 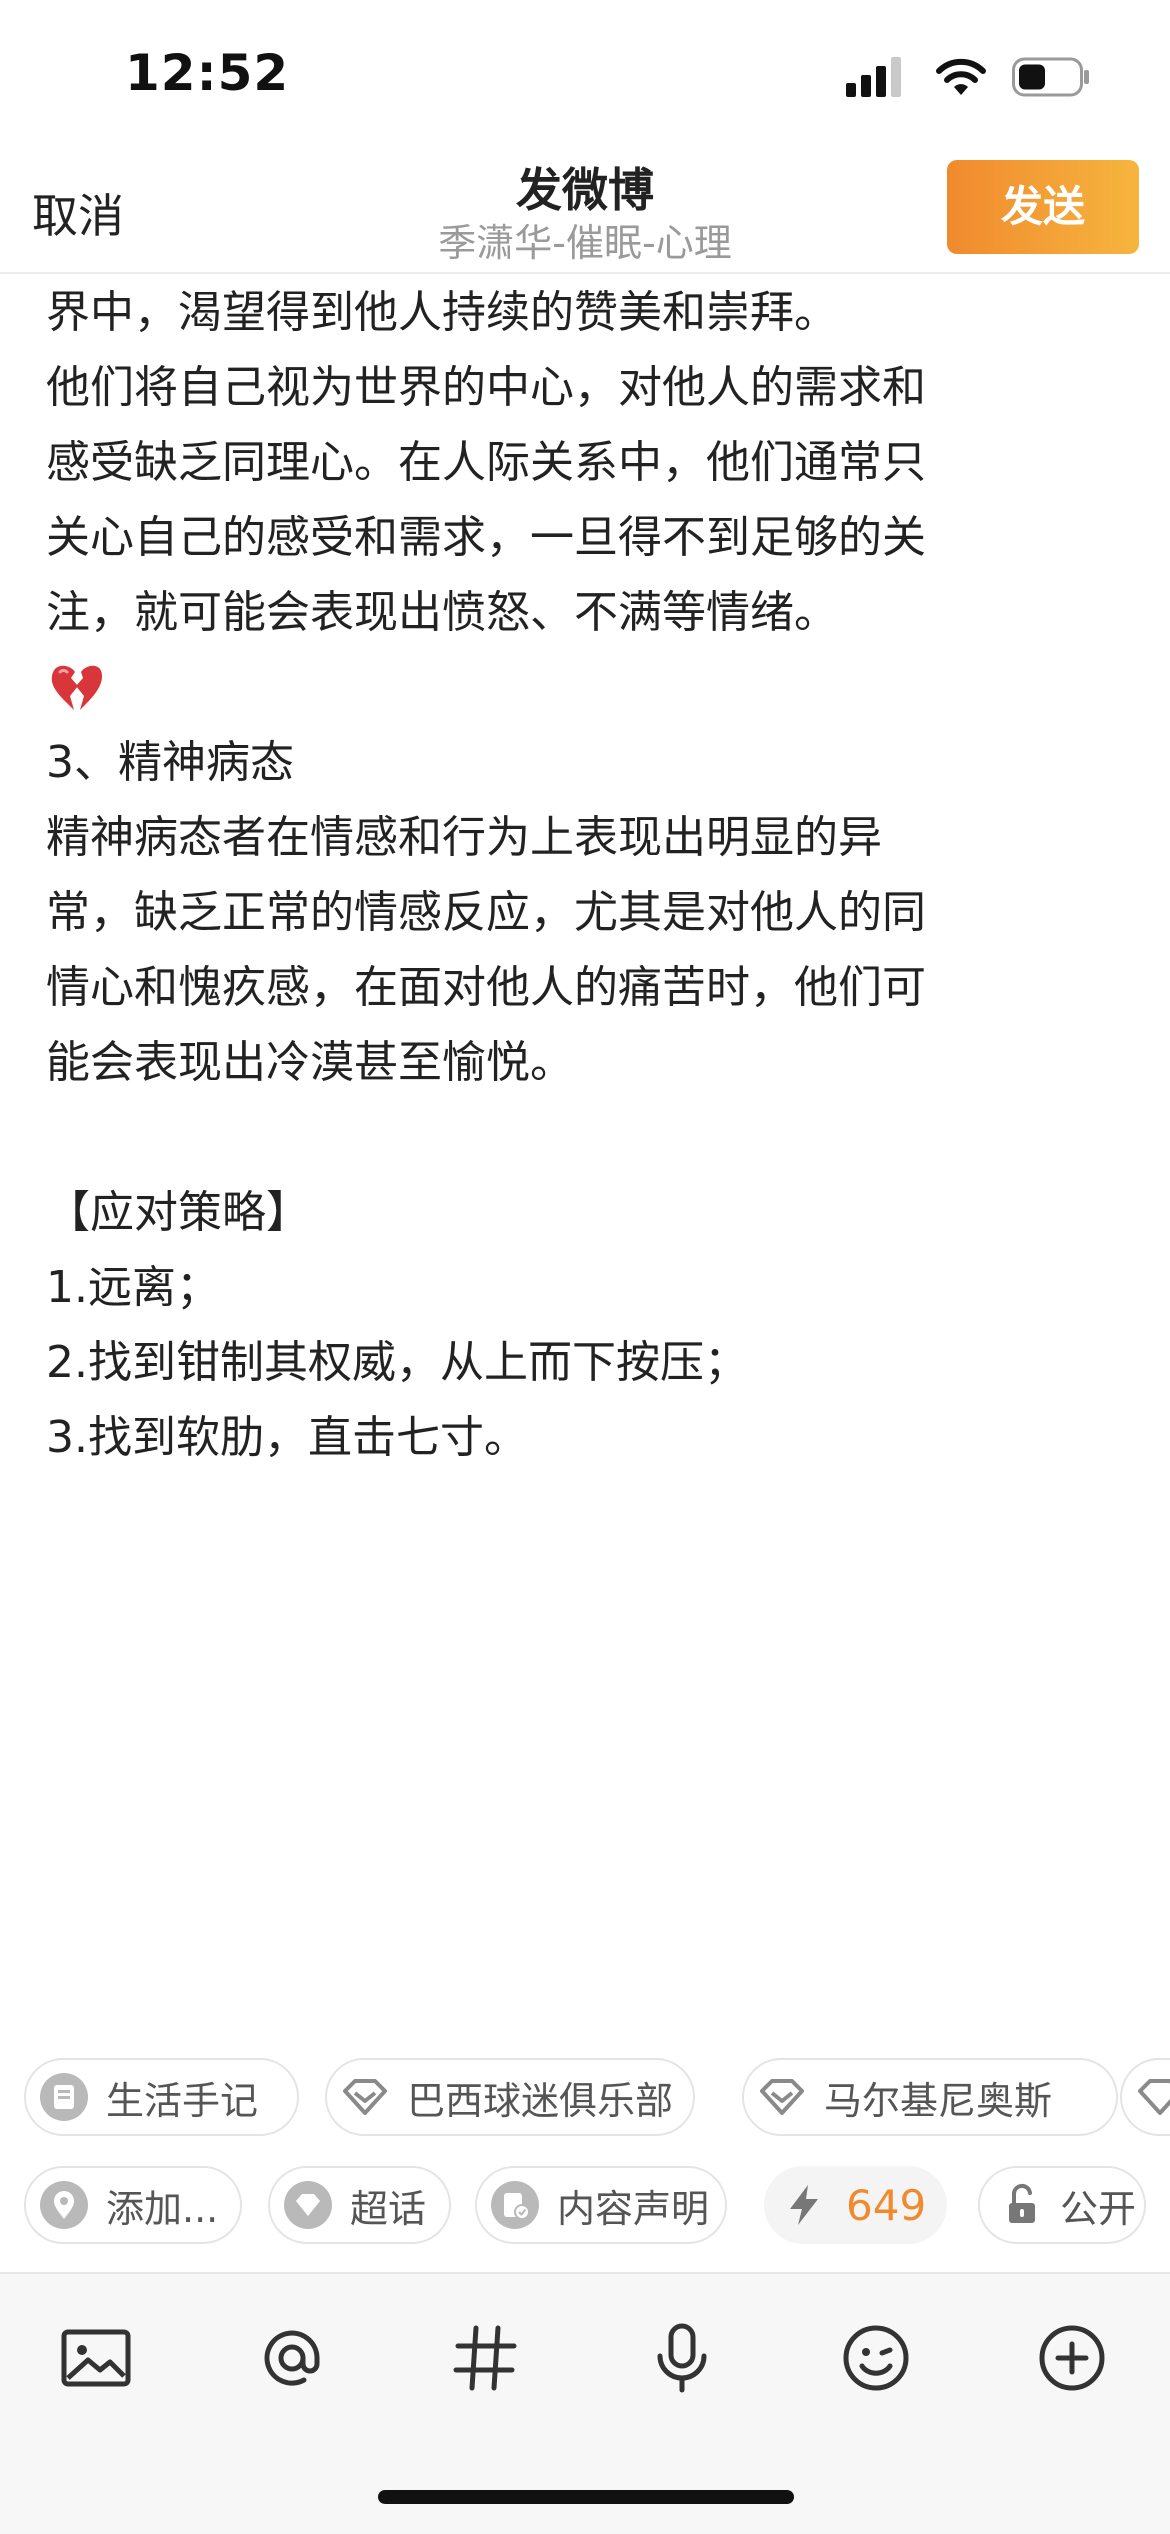 What do you see at coordinates (388, 2208) in the screenshot?
I see `chip-label: 超话` at bounding box center [388, 2208].